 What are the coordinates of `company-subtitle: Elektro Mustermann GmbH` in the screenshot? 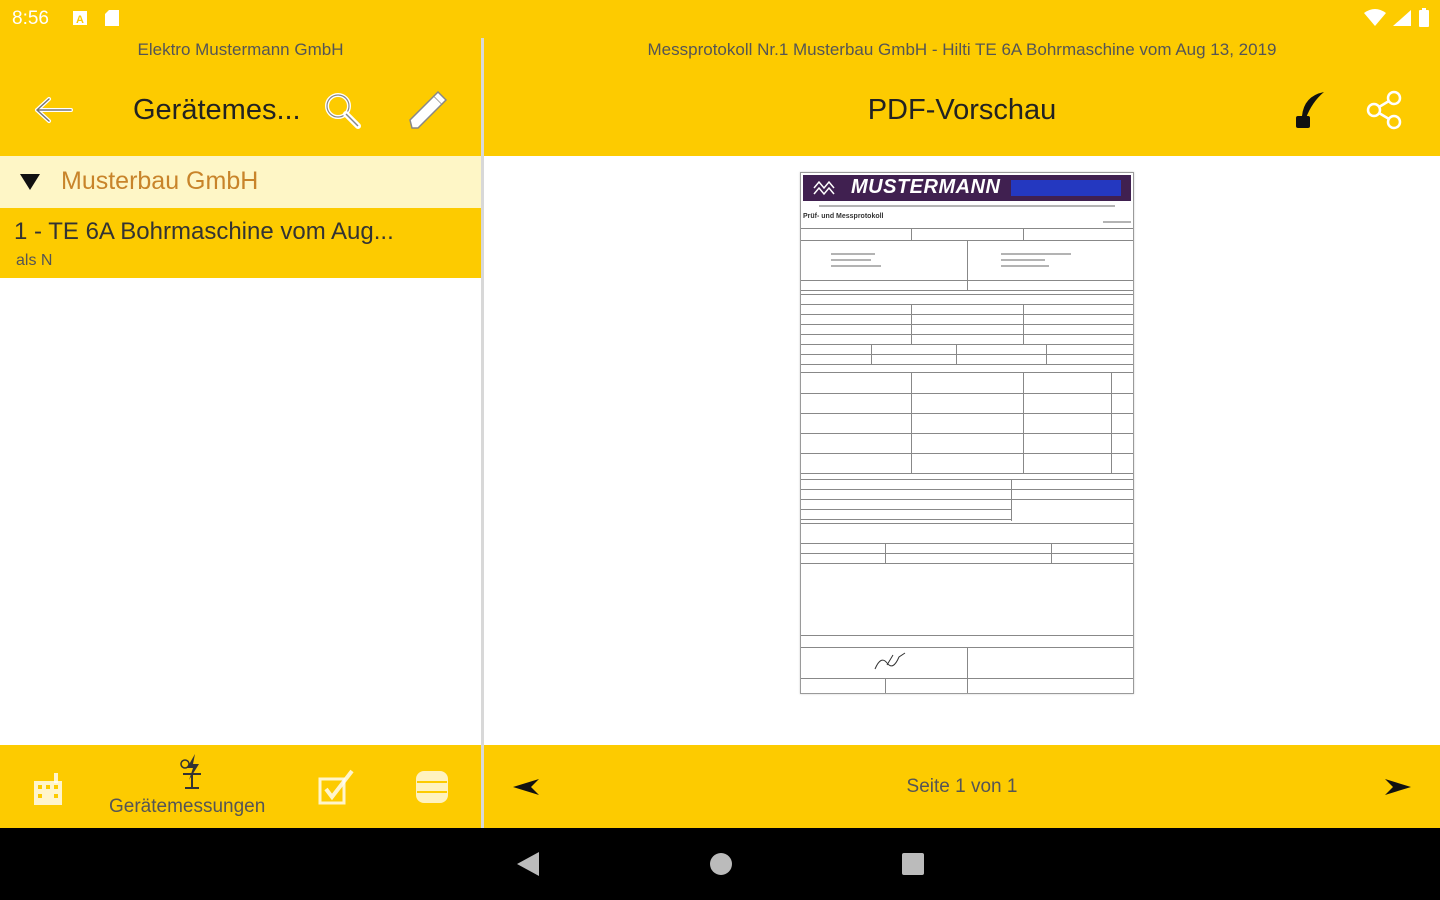 It's located at (240, 49).